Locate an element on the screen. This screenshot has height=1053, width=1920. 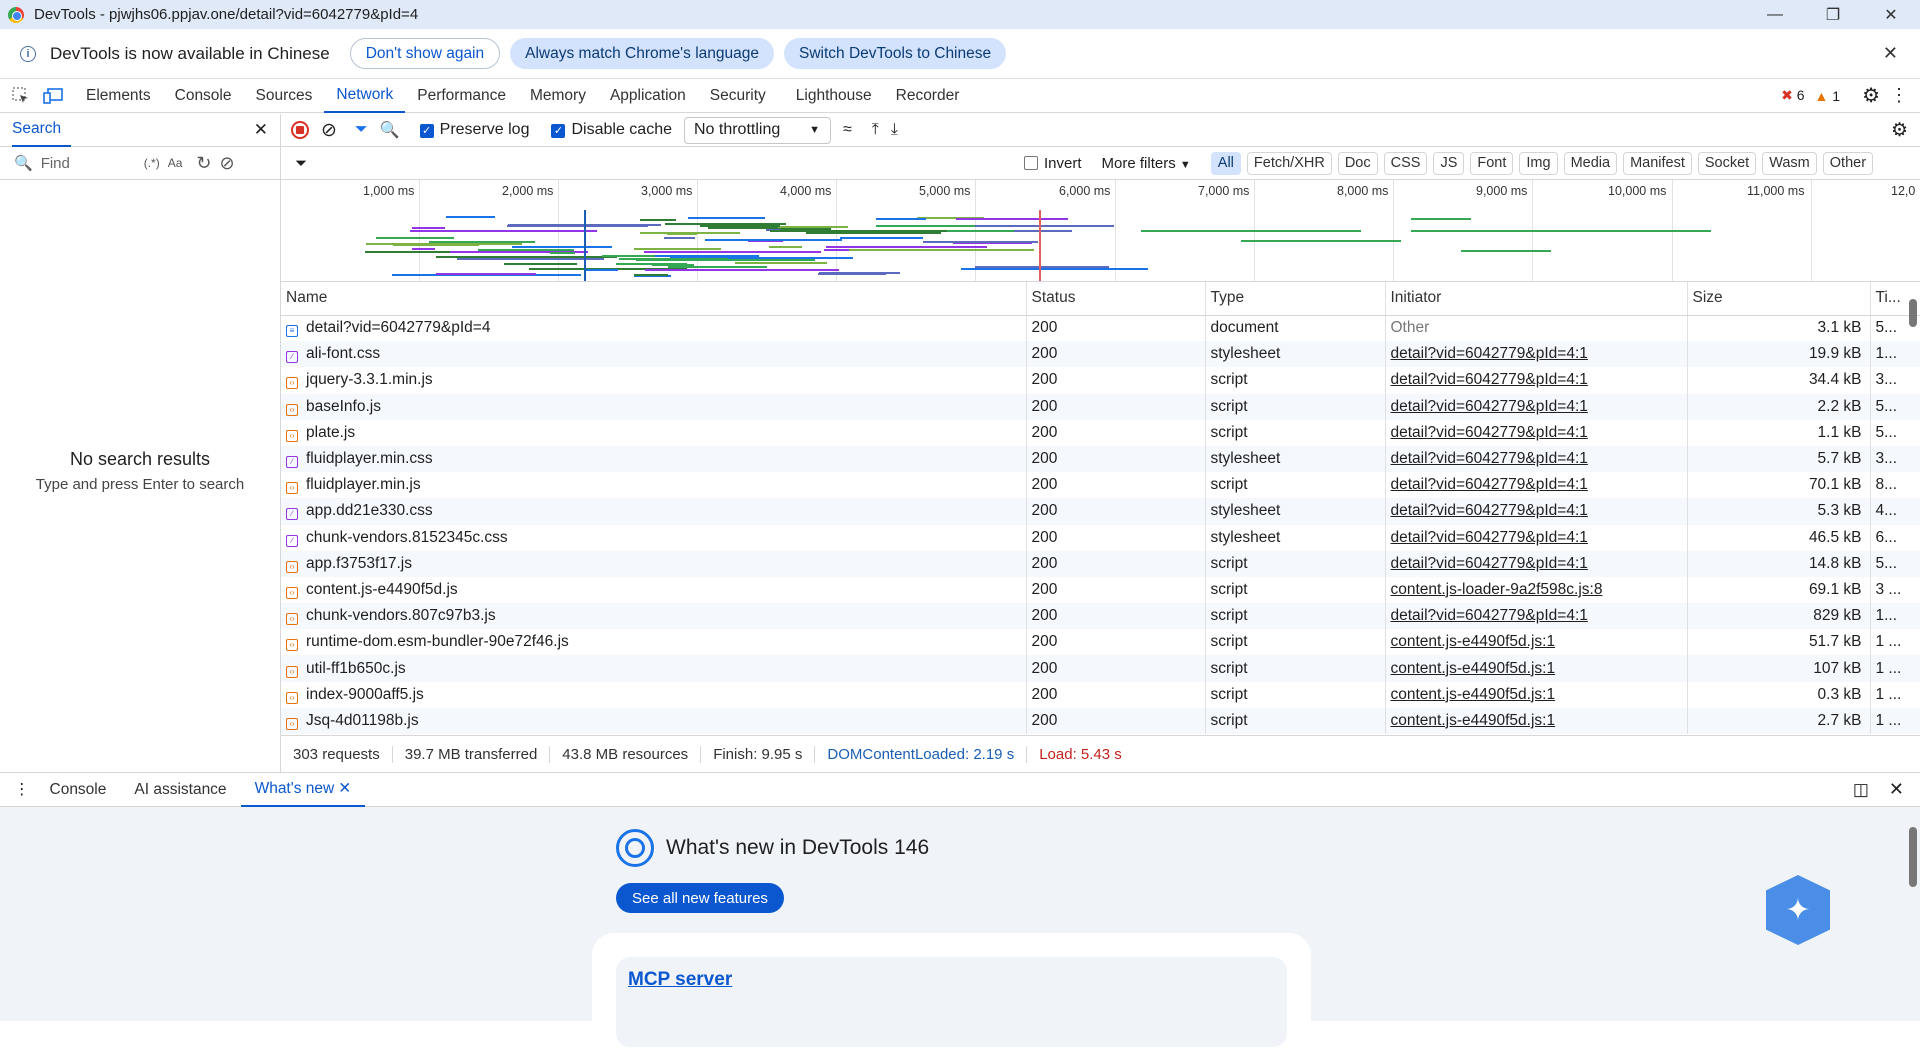
cell-initiator: content.js-loader-9a2f598c.js:8 is located at coordinates (1536, 590).